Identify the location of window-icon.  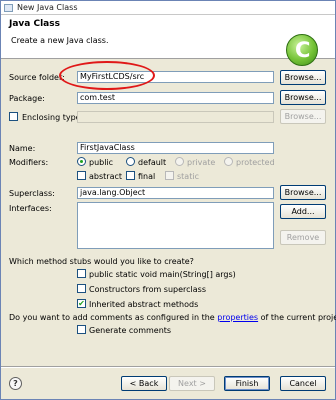
(8, 8).